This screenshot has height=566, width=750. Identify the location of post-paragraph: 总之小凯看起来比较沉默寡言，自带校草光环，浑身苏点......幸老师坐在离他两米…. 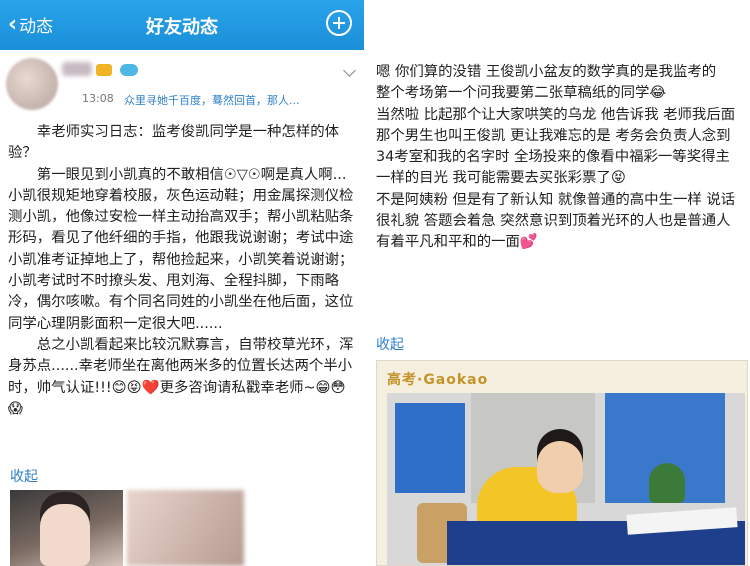
(181, 376).